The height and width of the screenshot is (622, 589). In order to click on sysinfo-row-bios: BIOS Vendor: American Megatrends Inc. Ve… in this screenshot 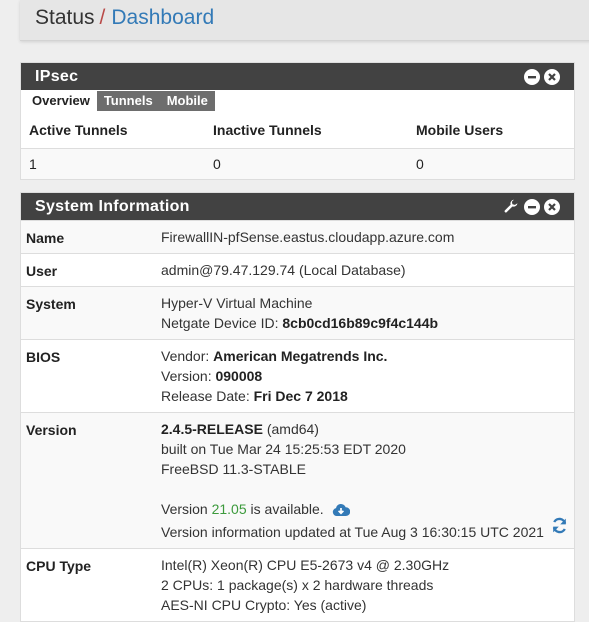, I will do `click(297, 375)`.